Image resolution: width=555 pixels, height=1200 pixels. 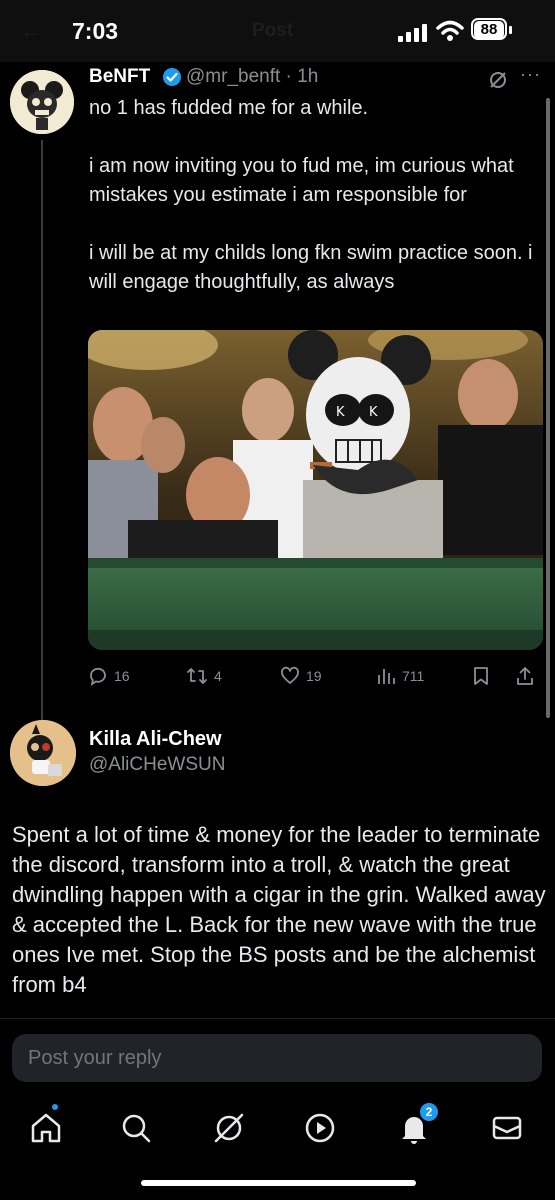 I want to click on battery-icon: 88, so click(x=493, y=30).